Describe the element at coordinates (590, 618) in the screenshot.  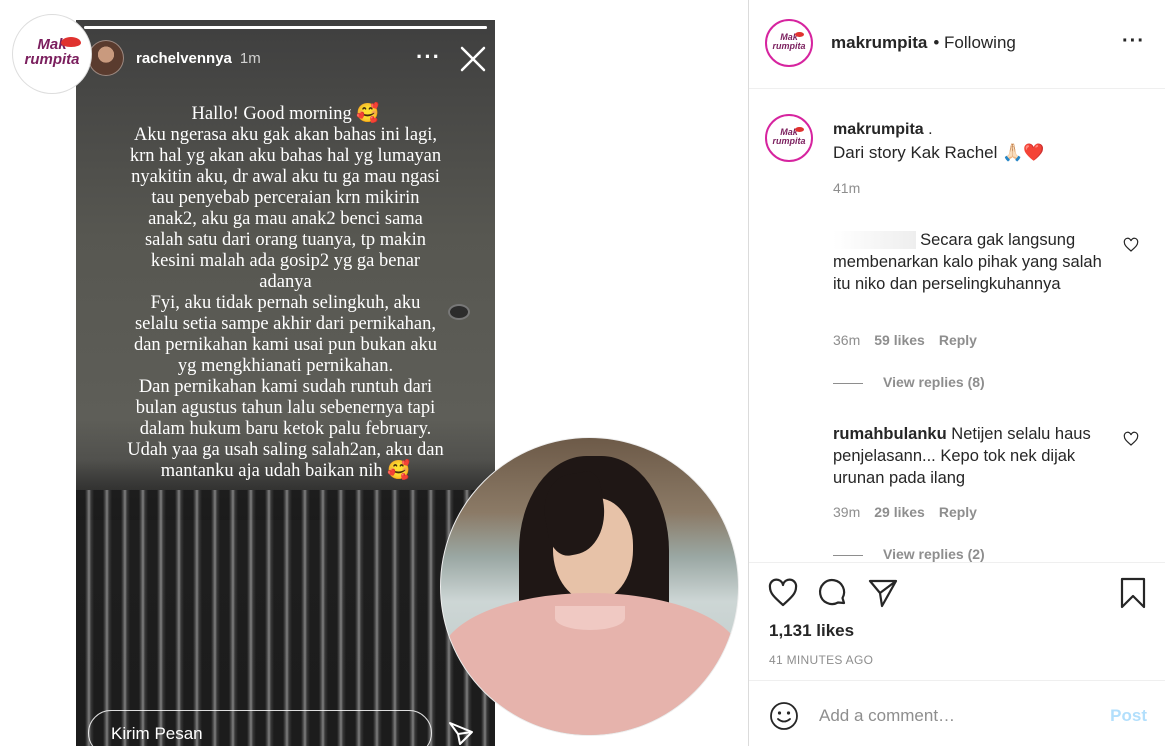
I see `portrait-collar` at that location.